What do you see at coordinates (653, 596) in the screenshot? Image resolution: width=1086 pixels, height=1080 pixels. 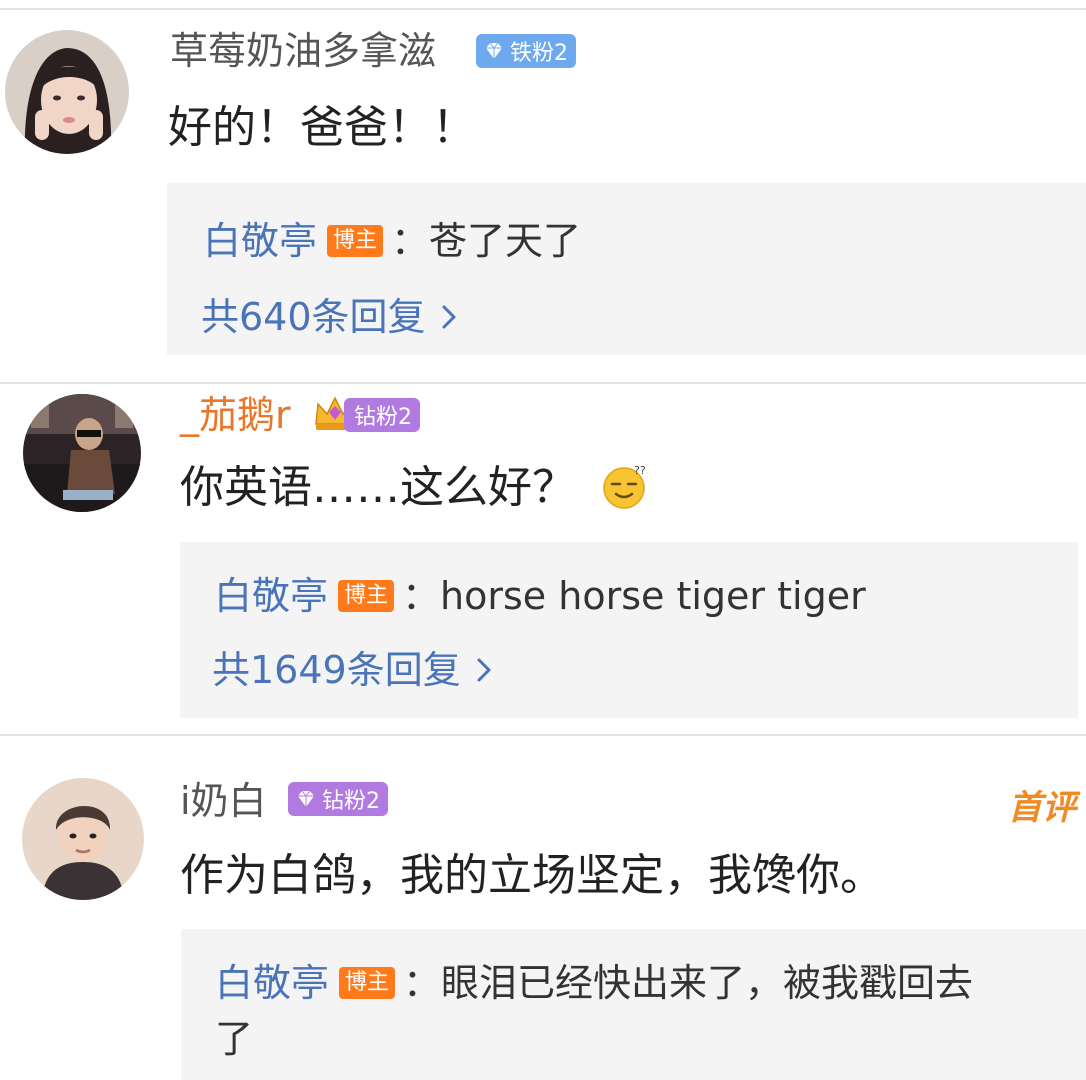 I see `reply-text: horse horse tiger tiger` at bounding box center [653, 596].